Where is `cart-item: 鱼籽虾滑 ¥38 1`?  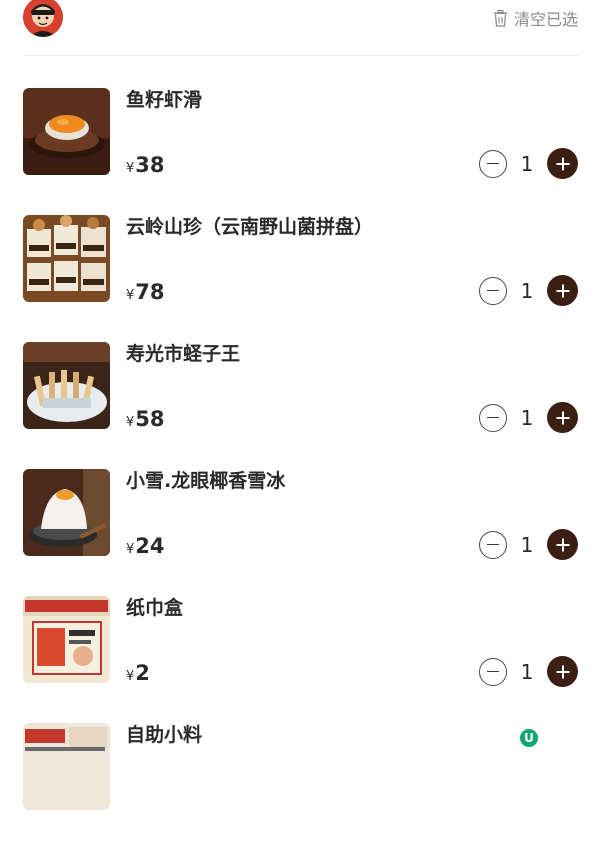 cart-item: 鱼籽虾滑 ¥38 1 is located at coordinates (300, 151).